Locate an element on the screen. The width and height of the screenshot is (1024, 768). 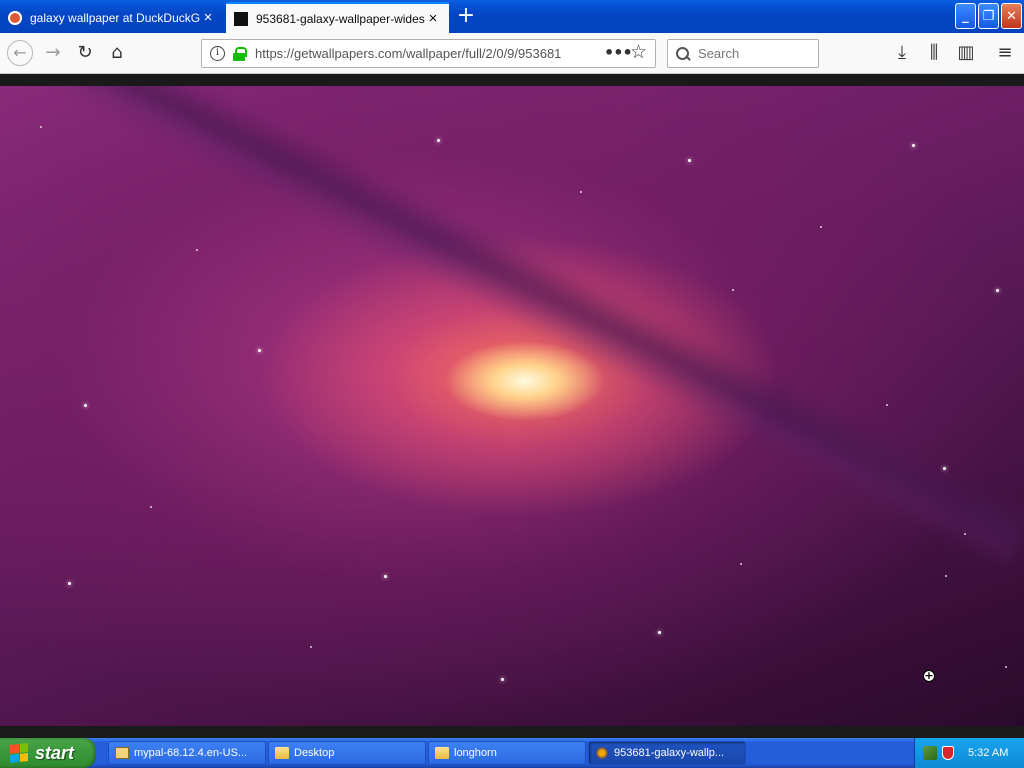
start-button: start is located at coordinates (48, 753).